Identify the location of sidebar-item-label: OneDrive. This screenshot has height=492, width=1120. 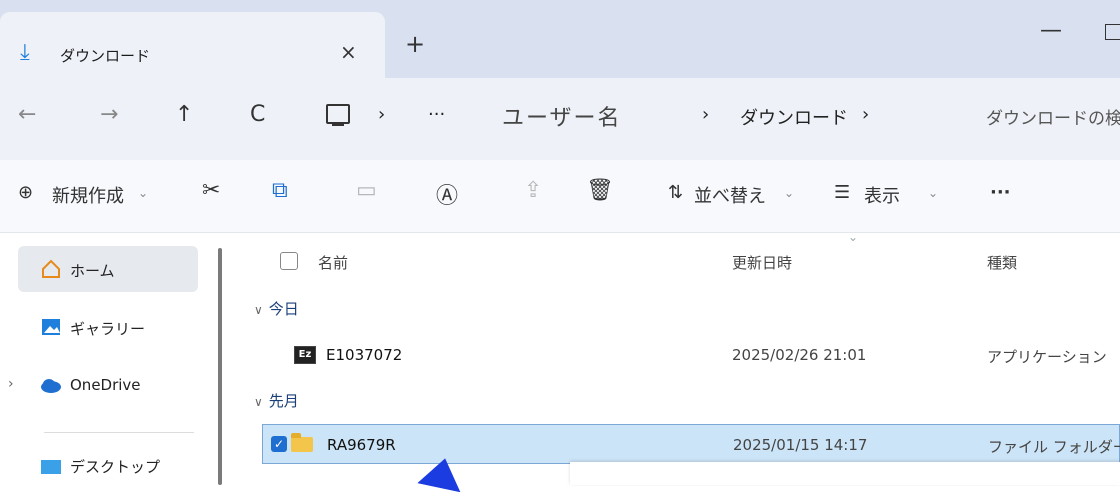
(105, 385).